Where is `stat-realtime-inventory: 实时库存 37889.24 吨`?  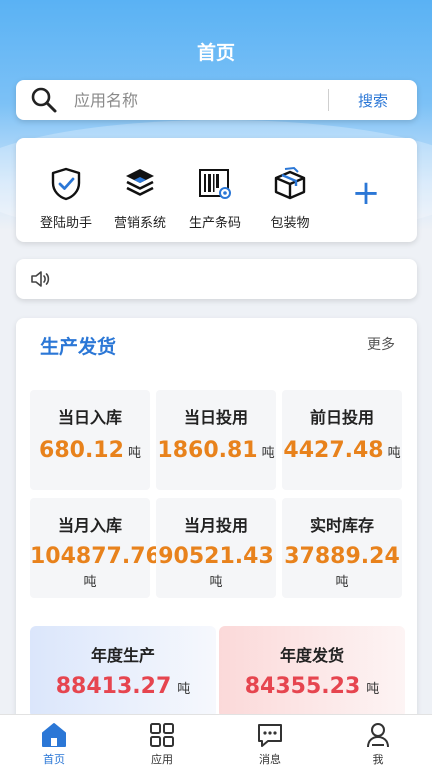
stat-realtime-inventory: 实时库存 37889.24 吨 is located at coordinates (342, 548).